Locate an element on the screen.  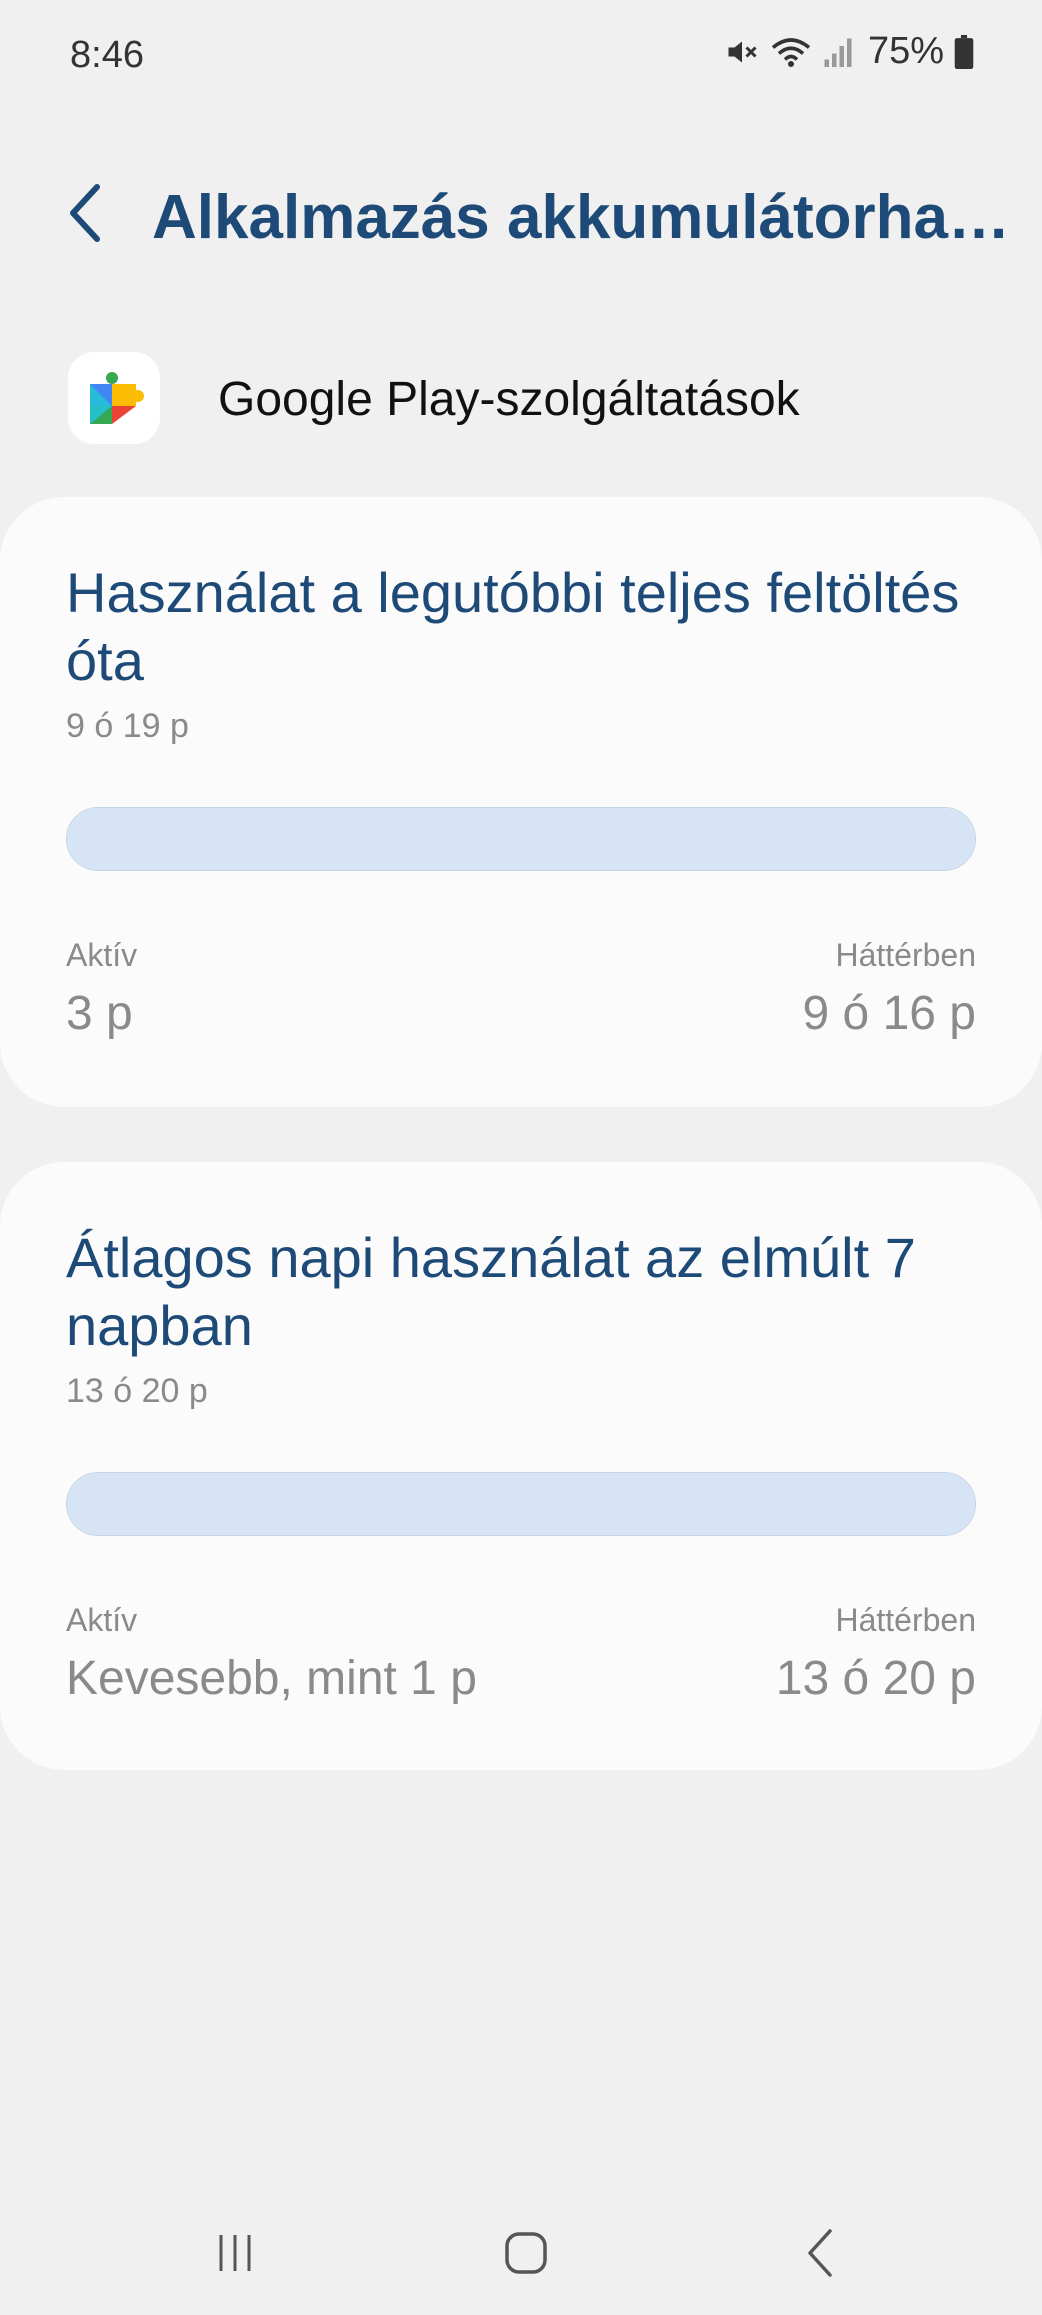
mute-icon is located at coordinates (742, 52).